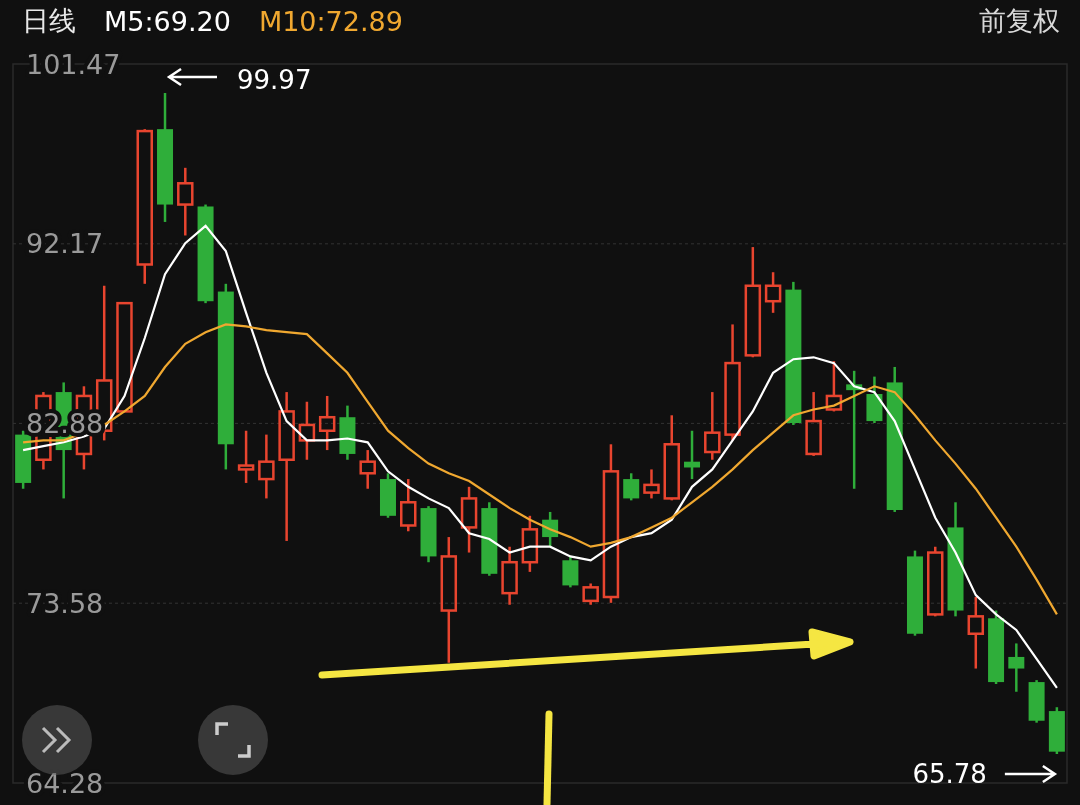 The width and height of the screenshot is (1080, 805). I want to click on min-price-label: 65.78, so click(949, 774).